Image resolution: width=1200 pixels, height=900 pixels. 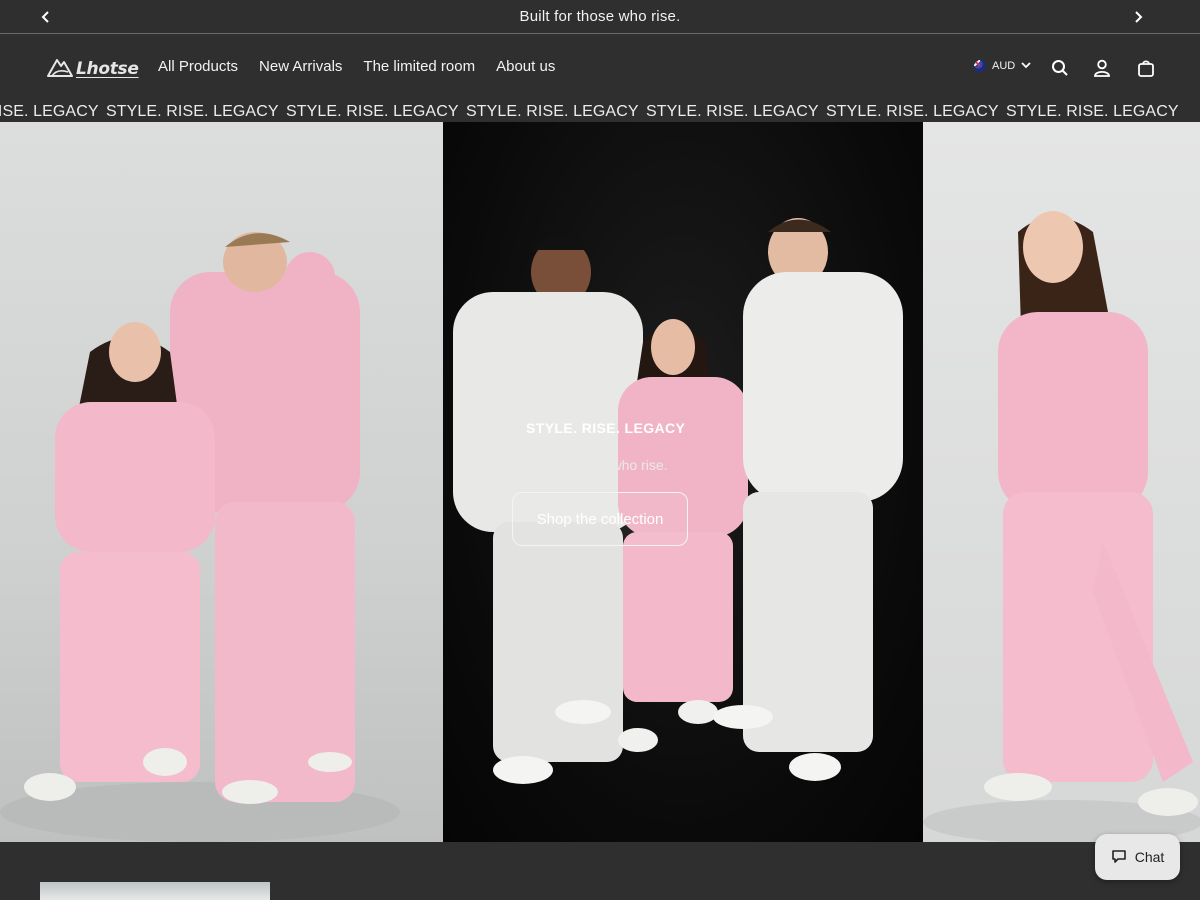 What do you see at coordinates (1060, 68) in the screenshot?
I see `search-icon` at bounding box center [1060, 68].